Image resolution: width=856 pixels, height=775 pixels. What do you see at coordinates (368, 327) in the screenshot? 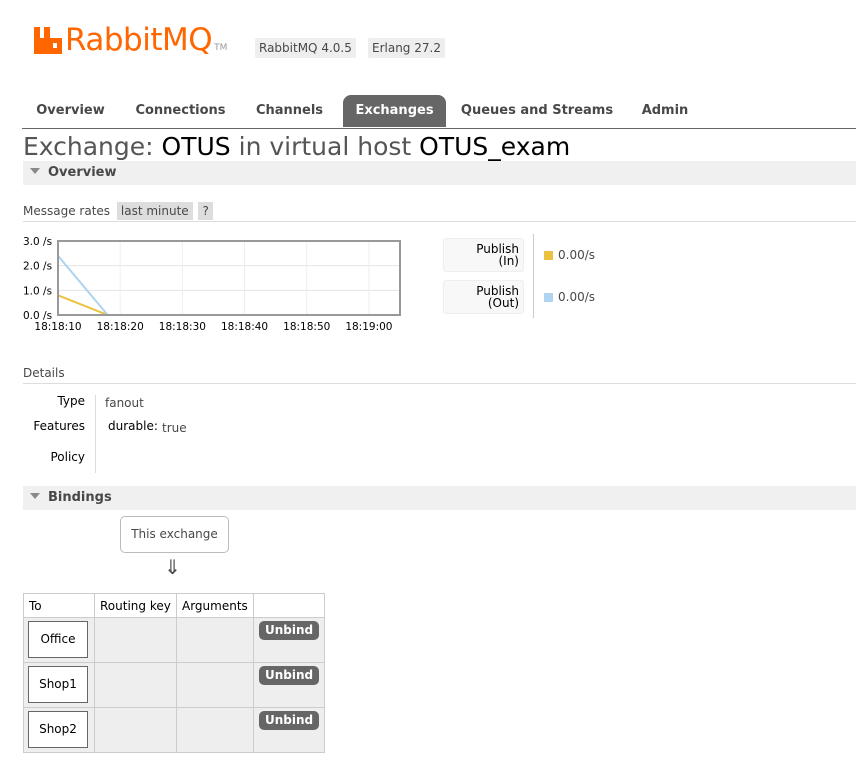
I see `x-tick-label: 18:19:00` at bounding box center [368, 327].